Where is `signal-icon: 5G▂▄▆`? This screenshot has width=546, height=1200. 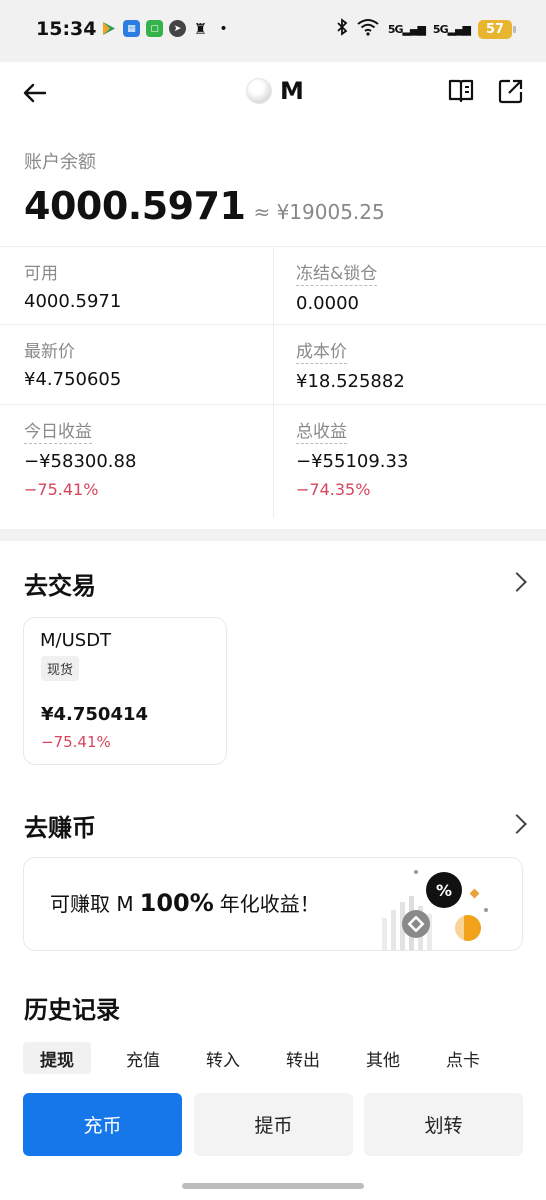
signal-icon: 5G▂▄▆ is located at coordinates (406, 29).